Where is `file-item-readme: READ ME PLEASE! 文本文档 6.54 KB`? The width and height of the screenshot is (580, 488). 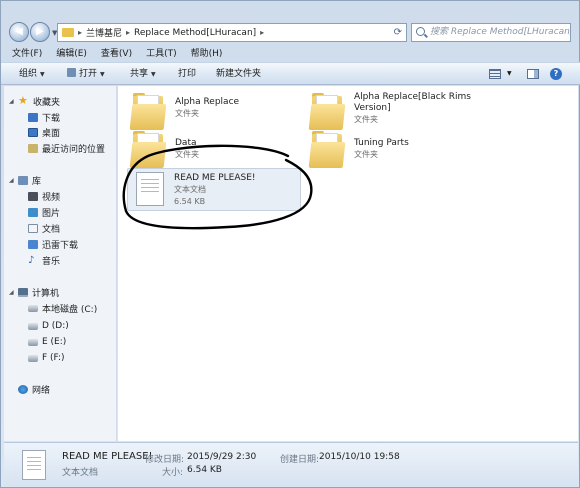 file-item-readme: READ ME PLEASE! 文本文档 6.54 KB is located at coordinates (196, 190).